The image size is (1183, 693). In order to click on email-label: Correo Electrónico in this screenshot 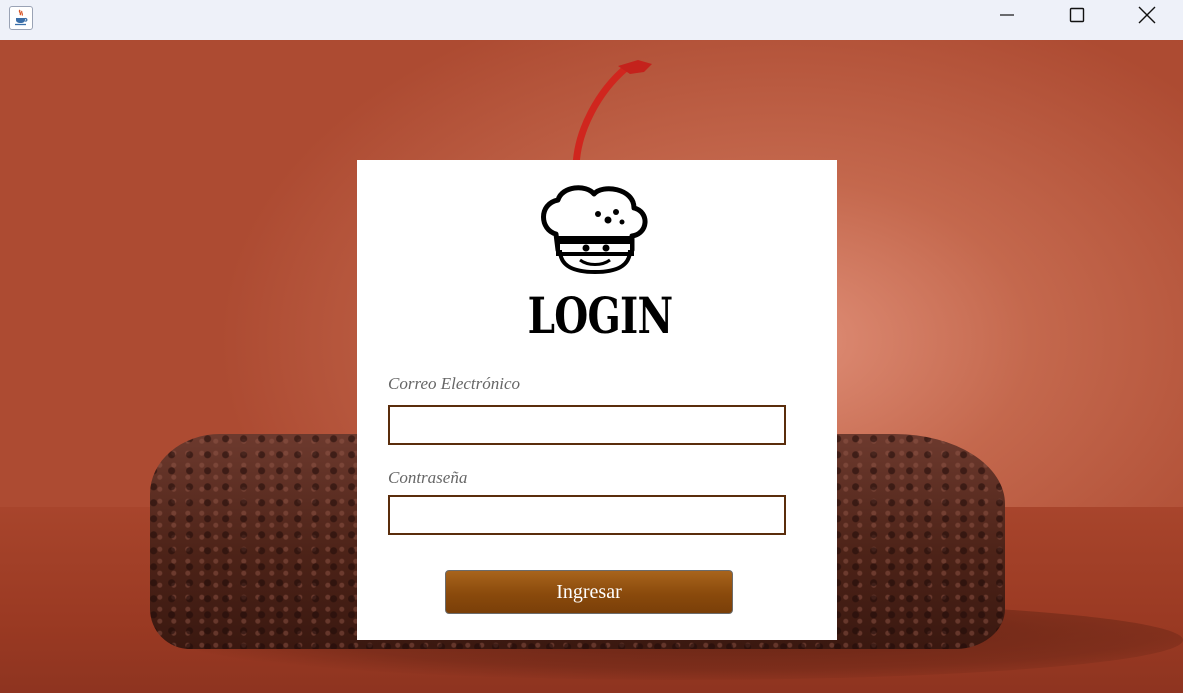, I will do `click(454, 383)`.